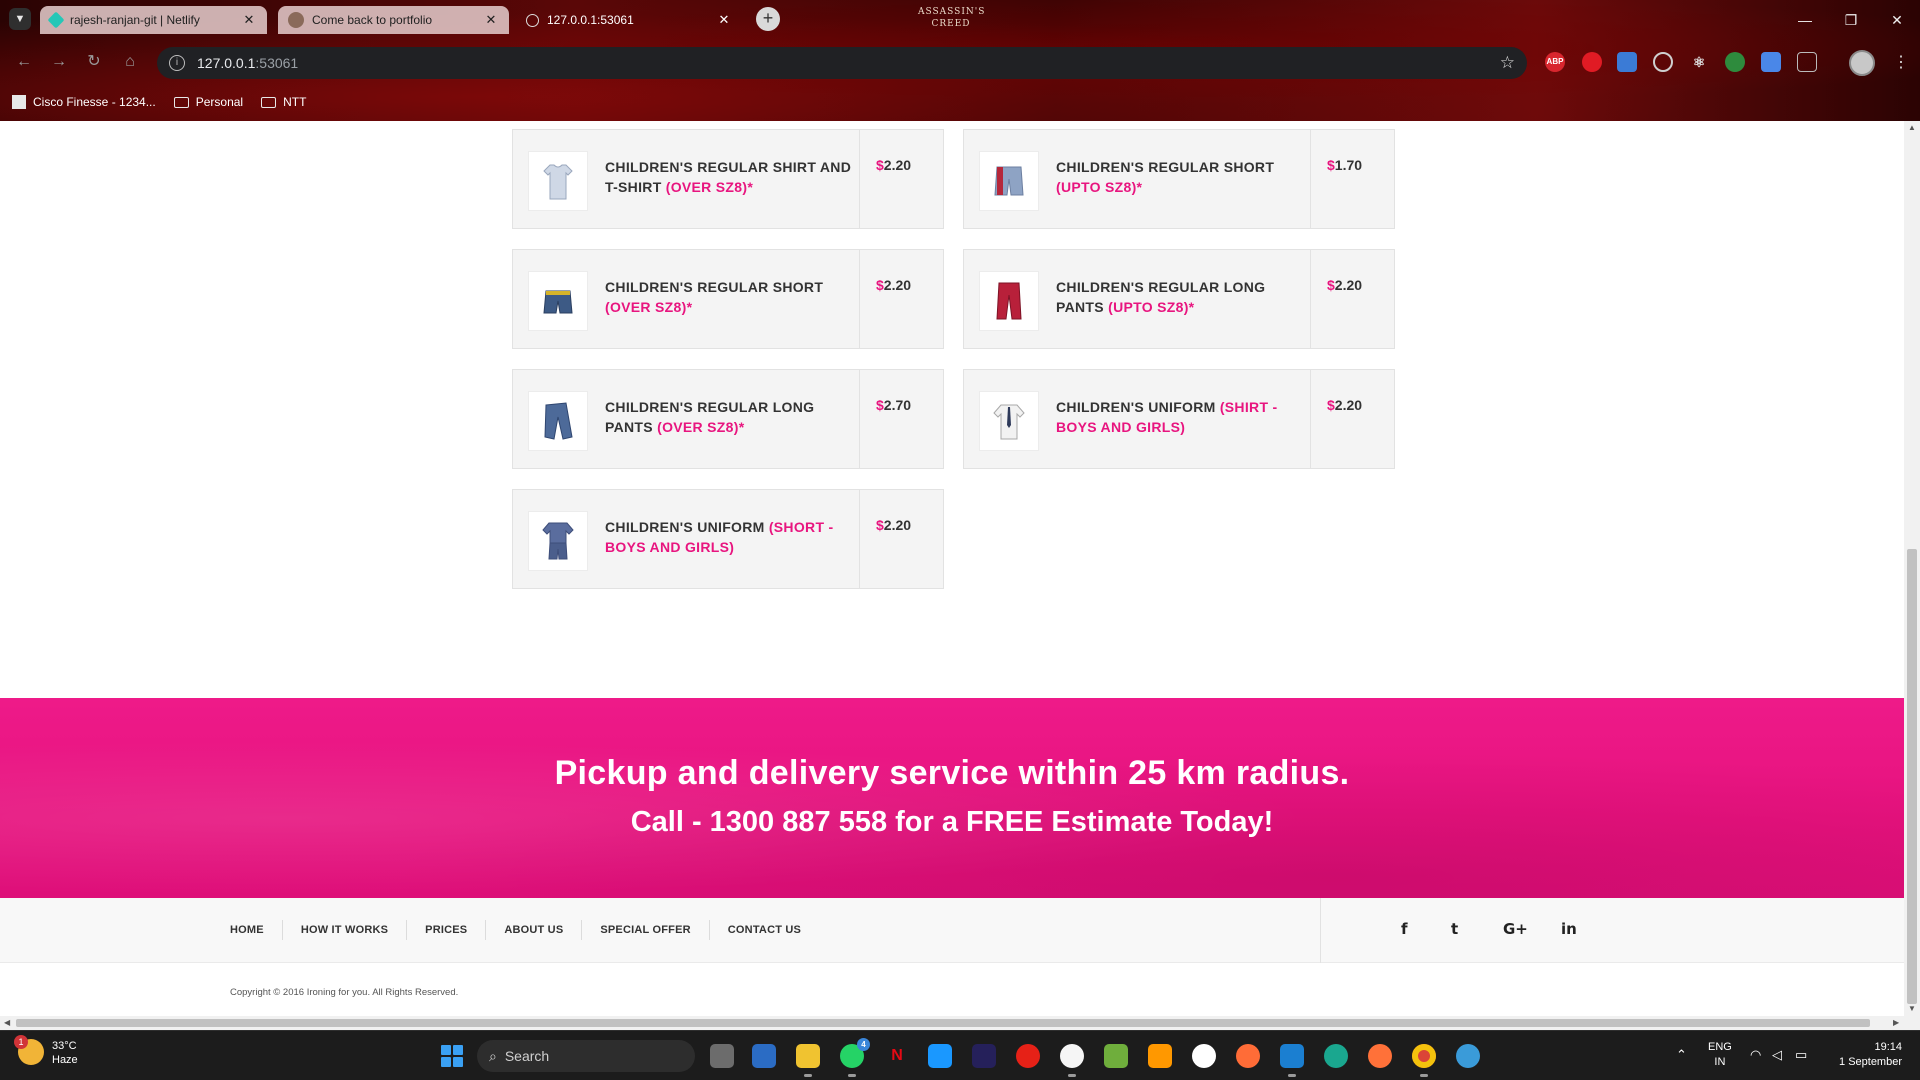 The width and height of the screenshot is (1920, 1080). I want to click on netflix-icon: N, so click(897, 1056).